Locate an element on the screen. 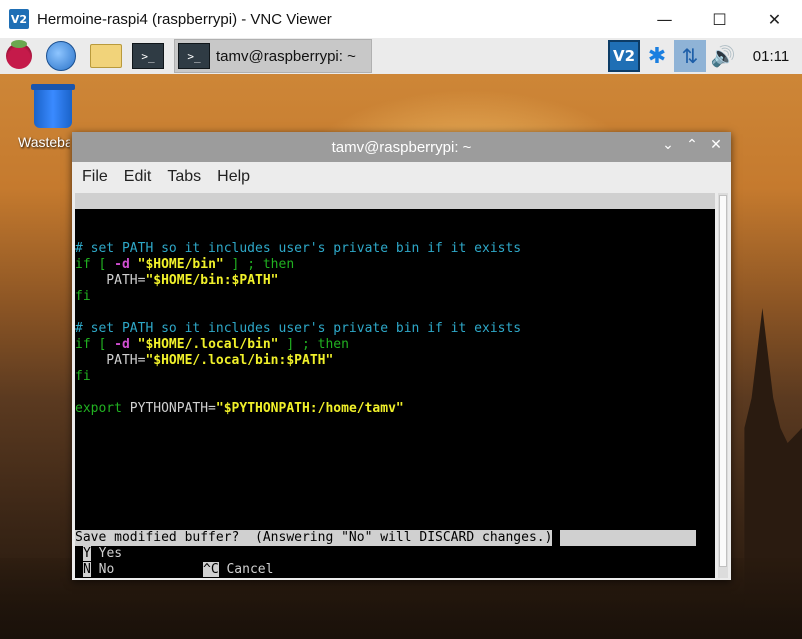 This screenshot has width=802, height=639. terminal-titlebar: tamv@raspberrypi: ~ ⌄ ⌃ ✕ is located at coordinates (401, 147).